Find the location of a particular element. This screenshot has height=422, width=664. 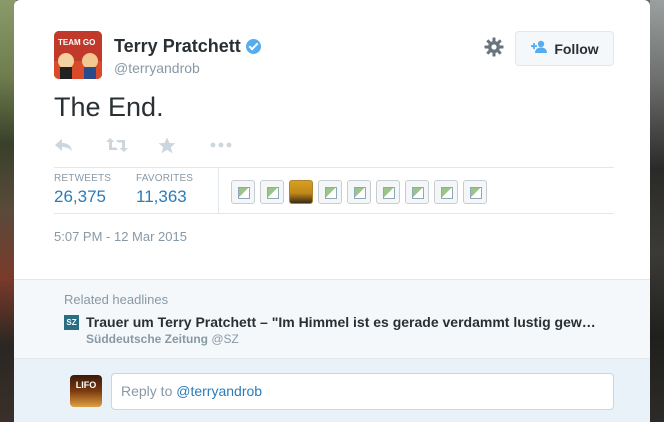

gear-icon-graphic is located at coordinates (494, 47).